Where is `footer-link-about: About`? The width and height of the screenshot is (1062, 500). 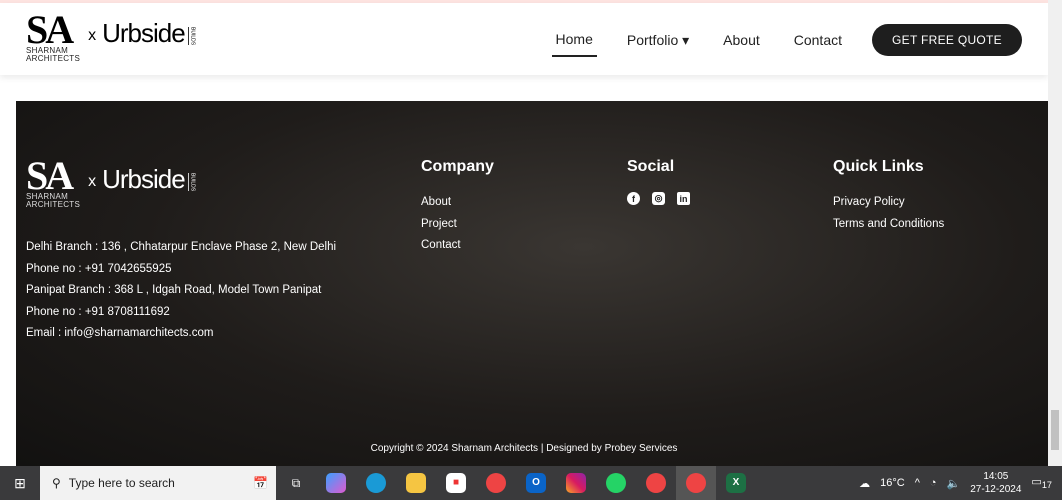
footer-link-about: About is located at coordinates (457, 203).